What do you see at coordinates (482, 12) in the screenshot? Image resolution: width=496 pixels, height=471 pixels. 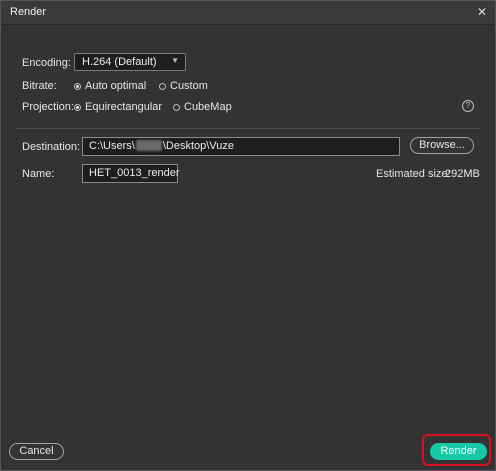 I see `close-icon: ✕` at bounding box center [482, 12].